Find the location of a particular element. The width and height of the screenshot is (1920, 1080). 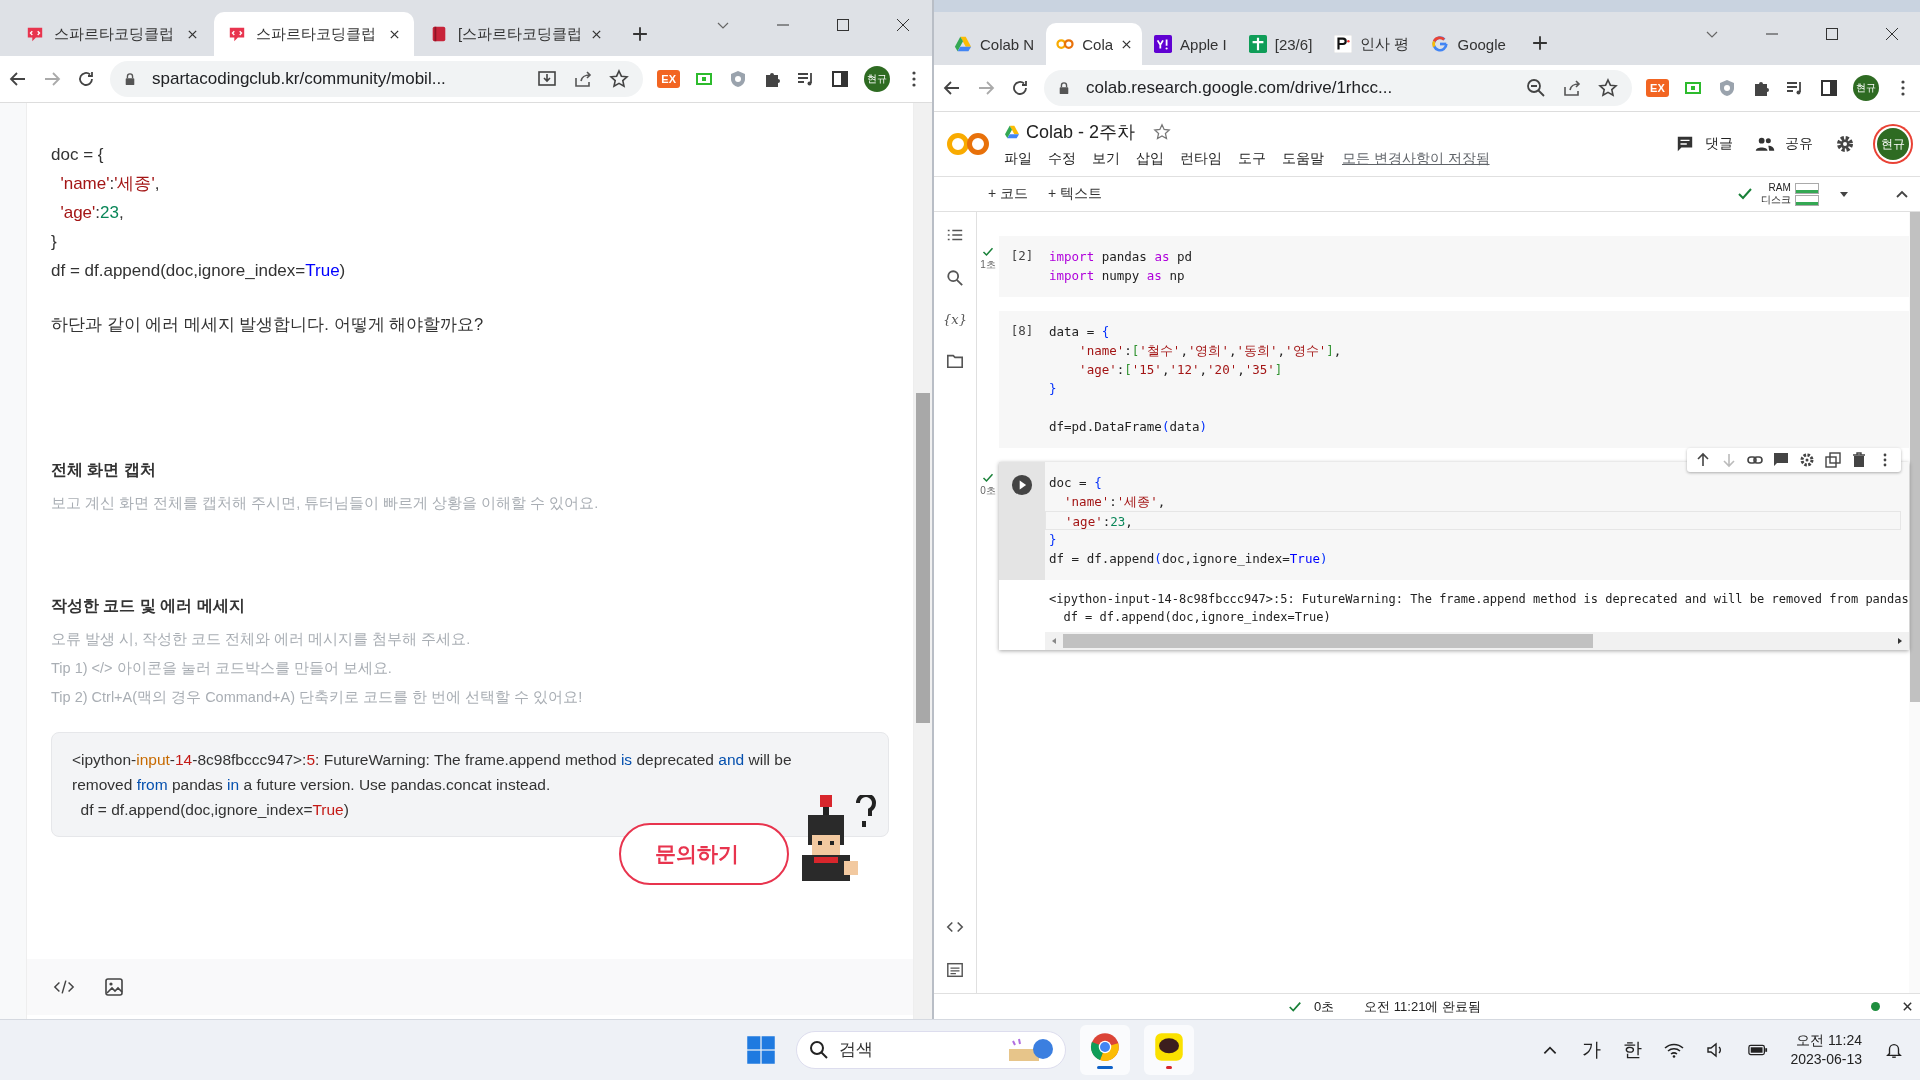

scroll-left-icon is located at coordinates (1054, 641).